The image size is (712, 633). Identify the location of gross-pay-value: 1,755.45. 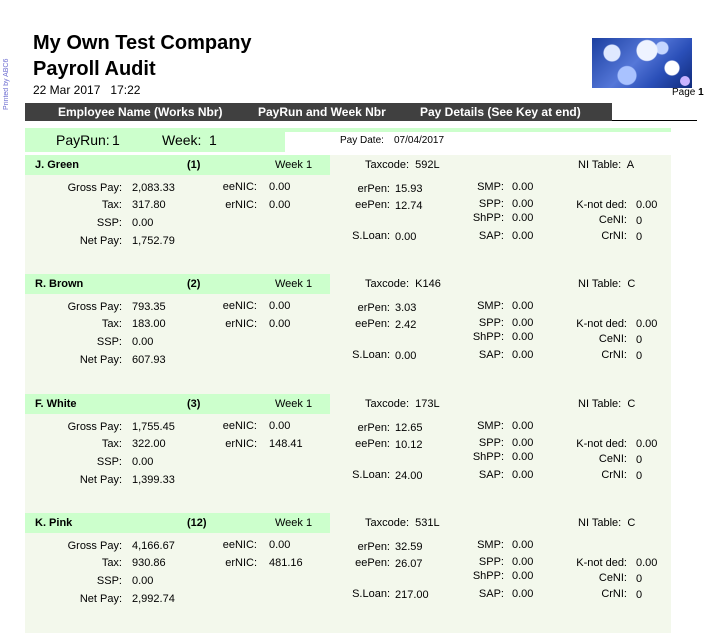
(153, 427).